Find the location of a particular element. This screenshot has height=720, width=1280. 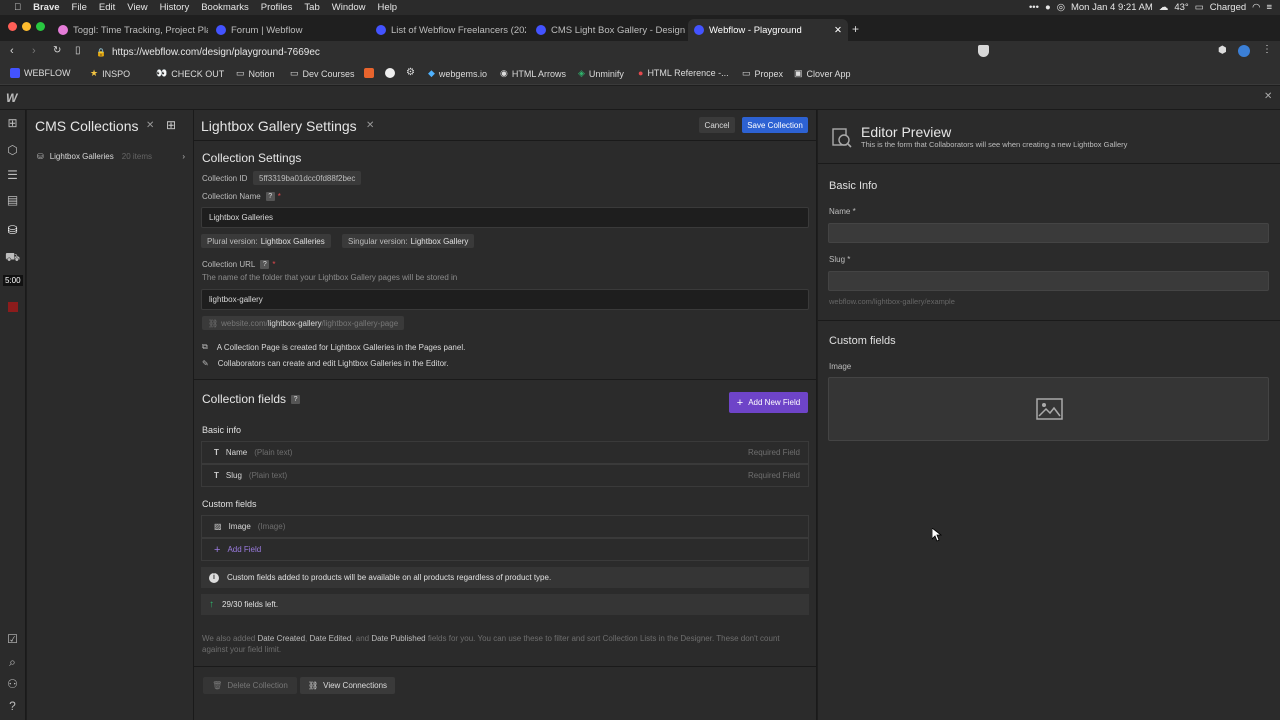

url-preview-bold: lightbox-gallery is located at coordinates (294, 323).